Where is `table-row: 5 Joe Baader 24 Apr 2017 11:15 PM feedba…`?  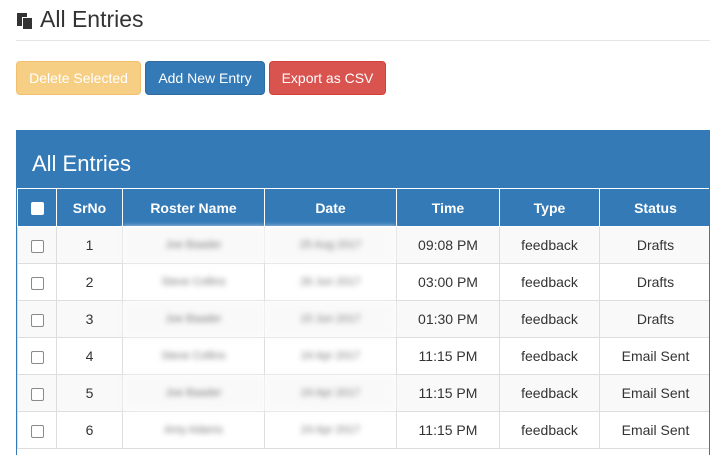
table-row: 5 Joe Baader 24 Apr 2017 11:15 PM feedba… is located at coordinates (363, 393).